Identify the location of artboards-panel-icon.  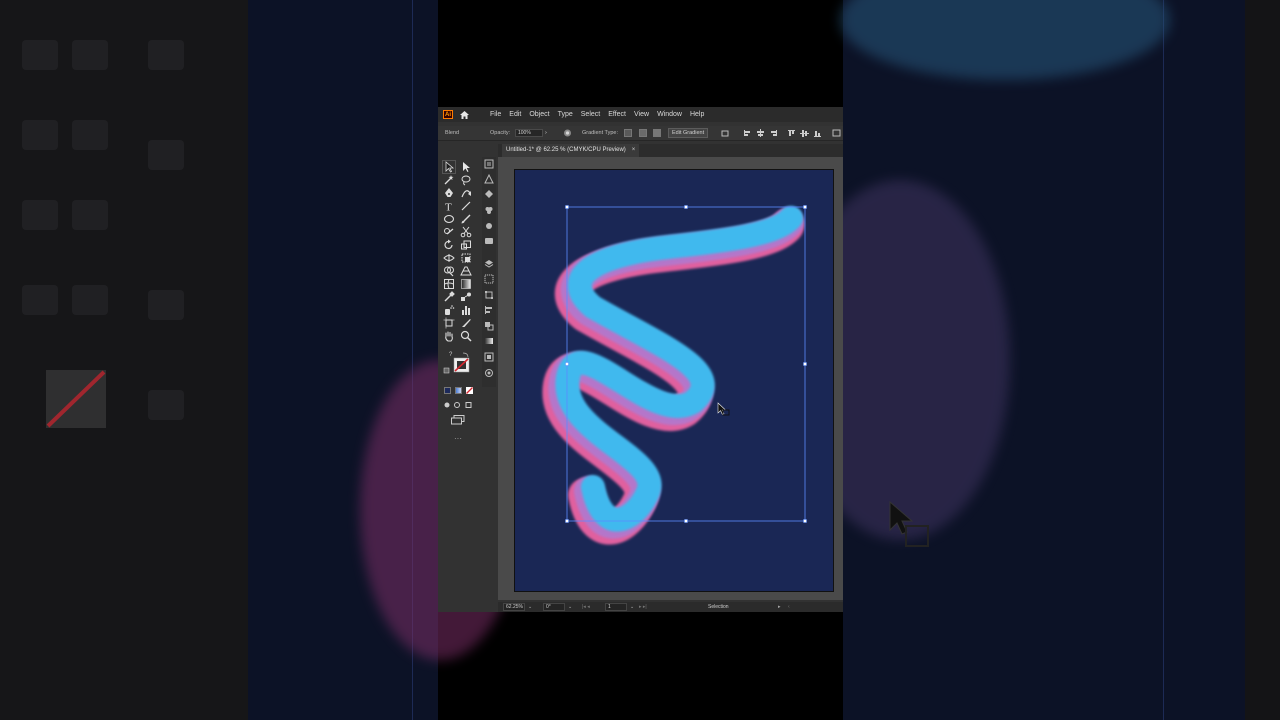
(489, 279).